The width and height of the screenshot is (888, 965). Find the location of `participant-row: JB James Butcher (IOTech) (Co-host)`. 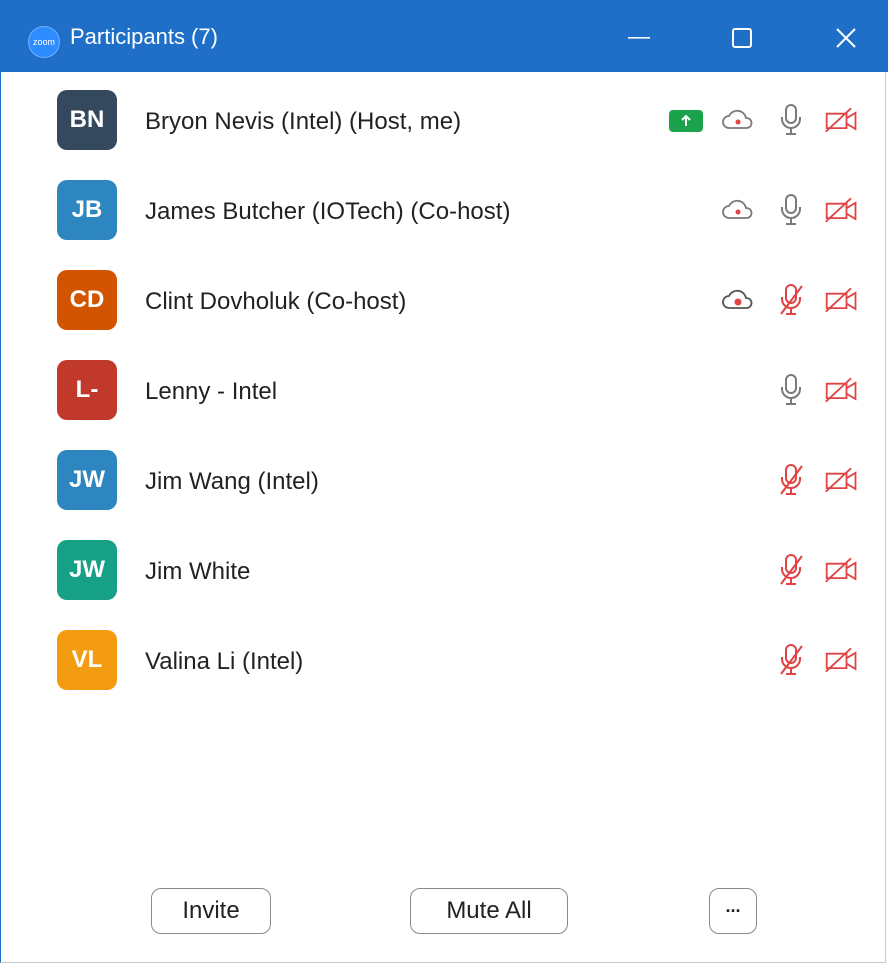

participant-row: JB James Butcher (IOTech) (Co-host) is located at coordinates (444, 215).